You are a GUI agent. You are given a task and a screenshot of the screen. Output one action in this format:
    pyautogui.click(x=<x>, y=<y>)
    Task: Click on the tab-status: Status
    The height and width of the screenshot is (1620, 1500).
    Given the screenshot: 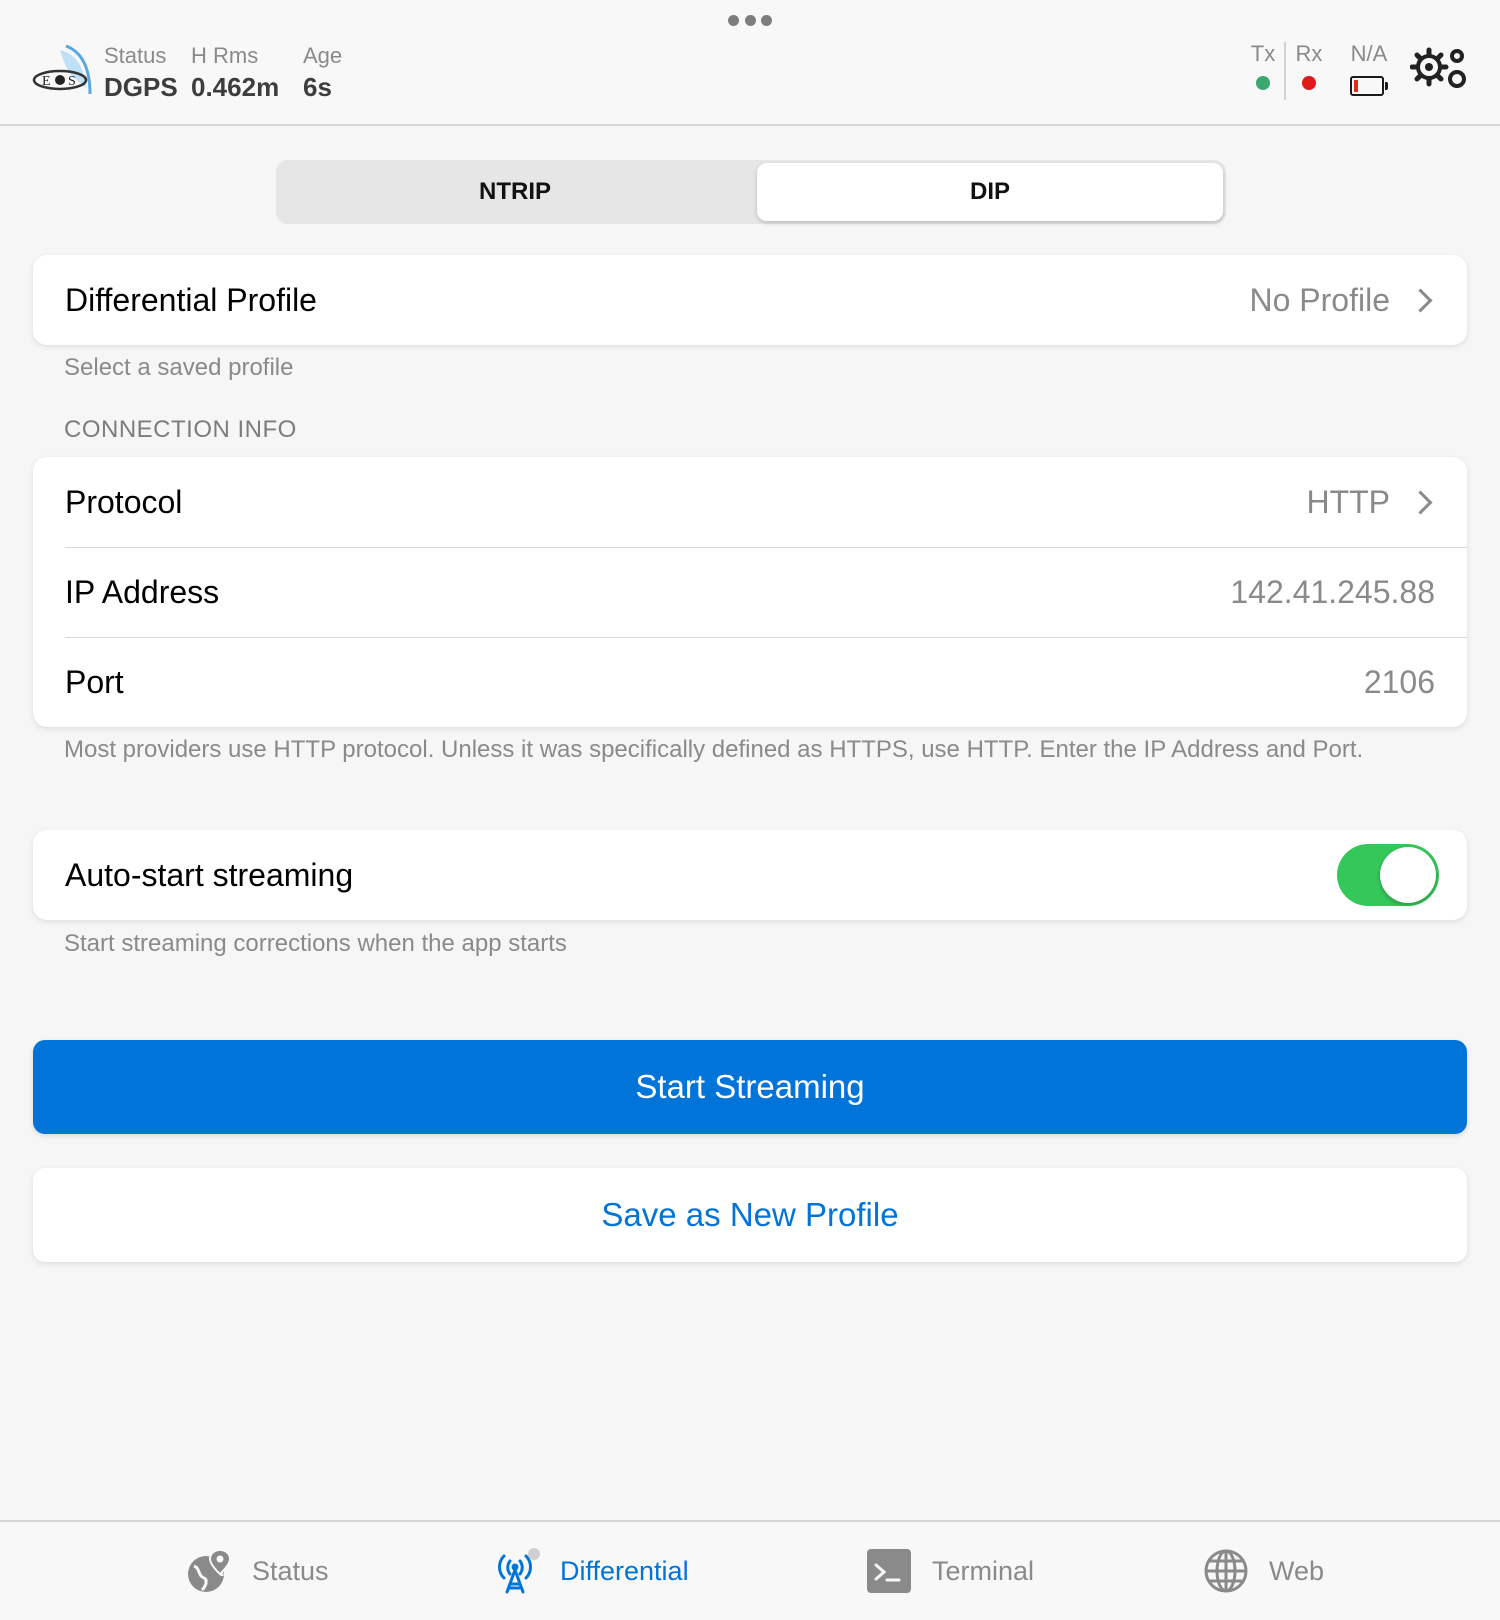 What is the action you would take?
    pyautogui.click(x=257, y=1571)
    